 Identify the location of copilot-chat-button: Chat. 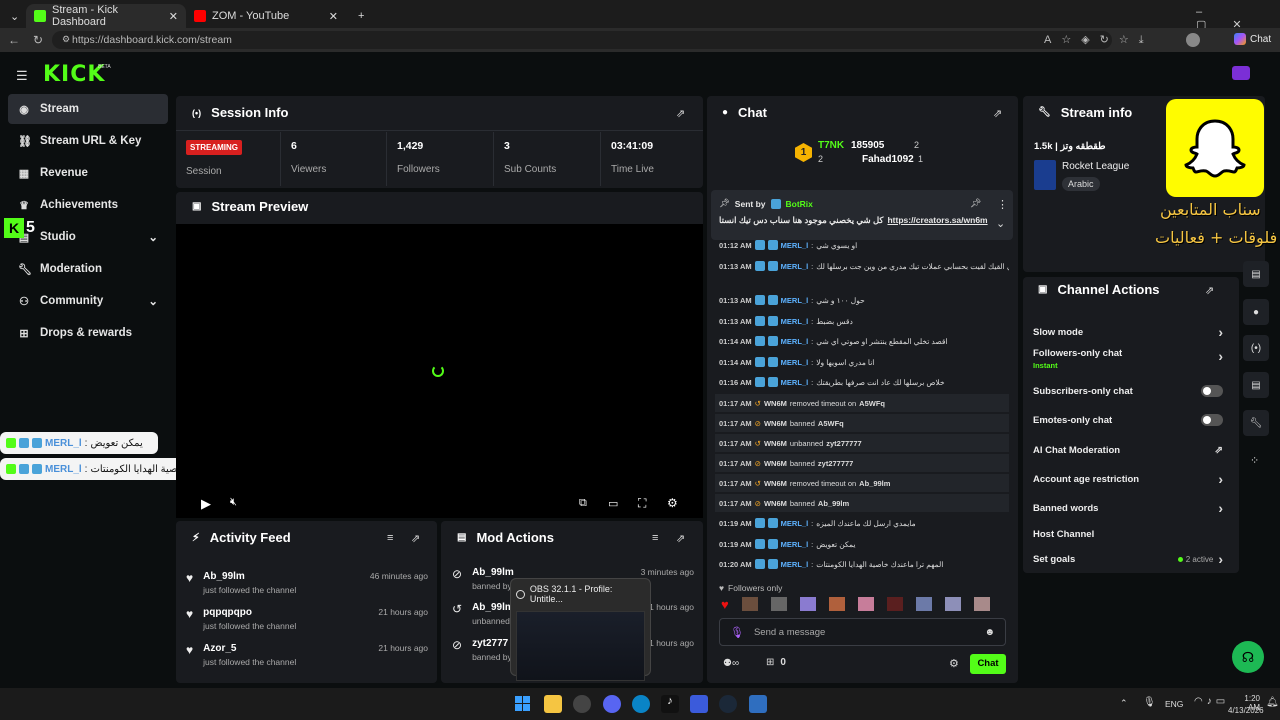
(1252, 39).